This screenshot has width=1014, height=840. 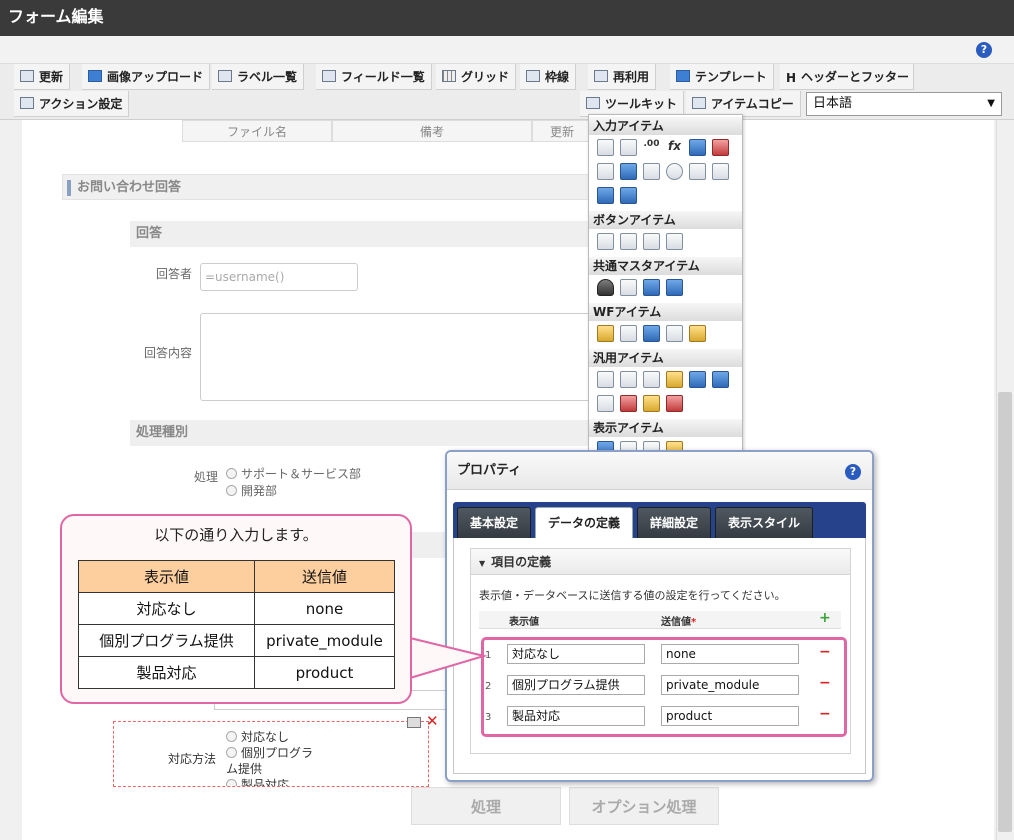 What do you see at coordinates (651, 241) in the screenshot?
I see `back-button-icon` at bounding box center [651, 241].